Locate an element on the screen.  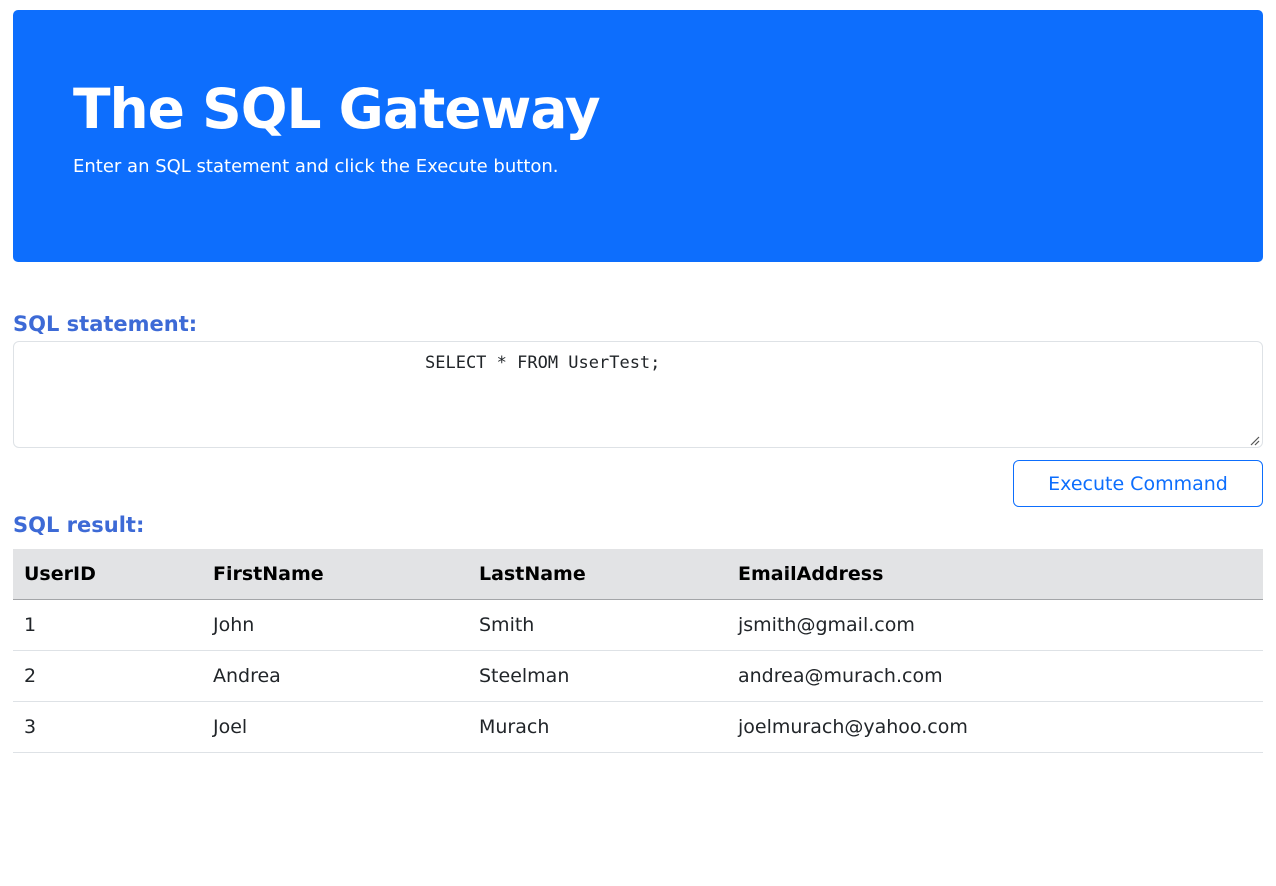
table-row: 1 John Smith jsmith@gmail.com is located at coordinates (638, 625).